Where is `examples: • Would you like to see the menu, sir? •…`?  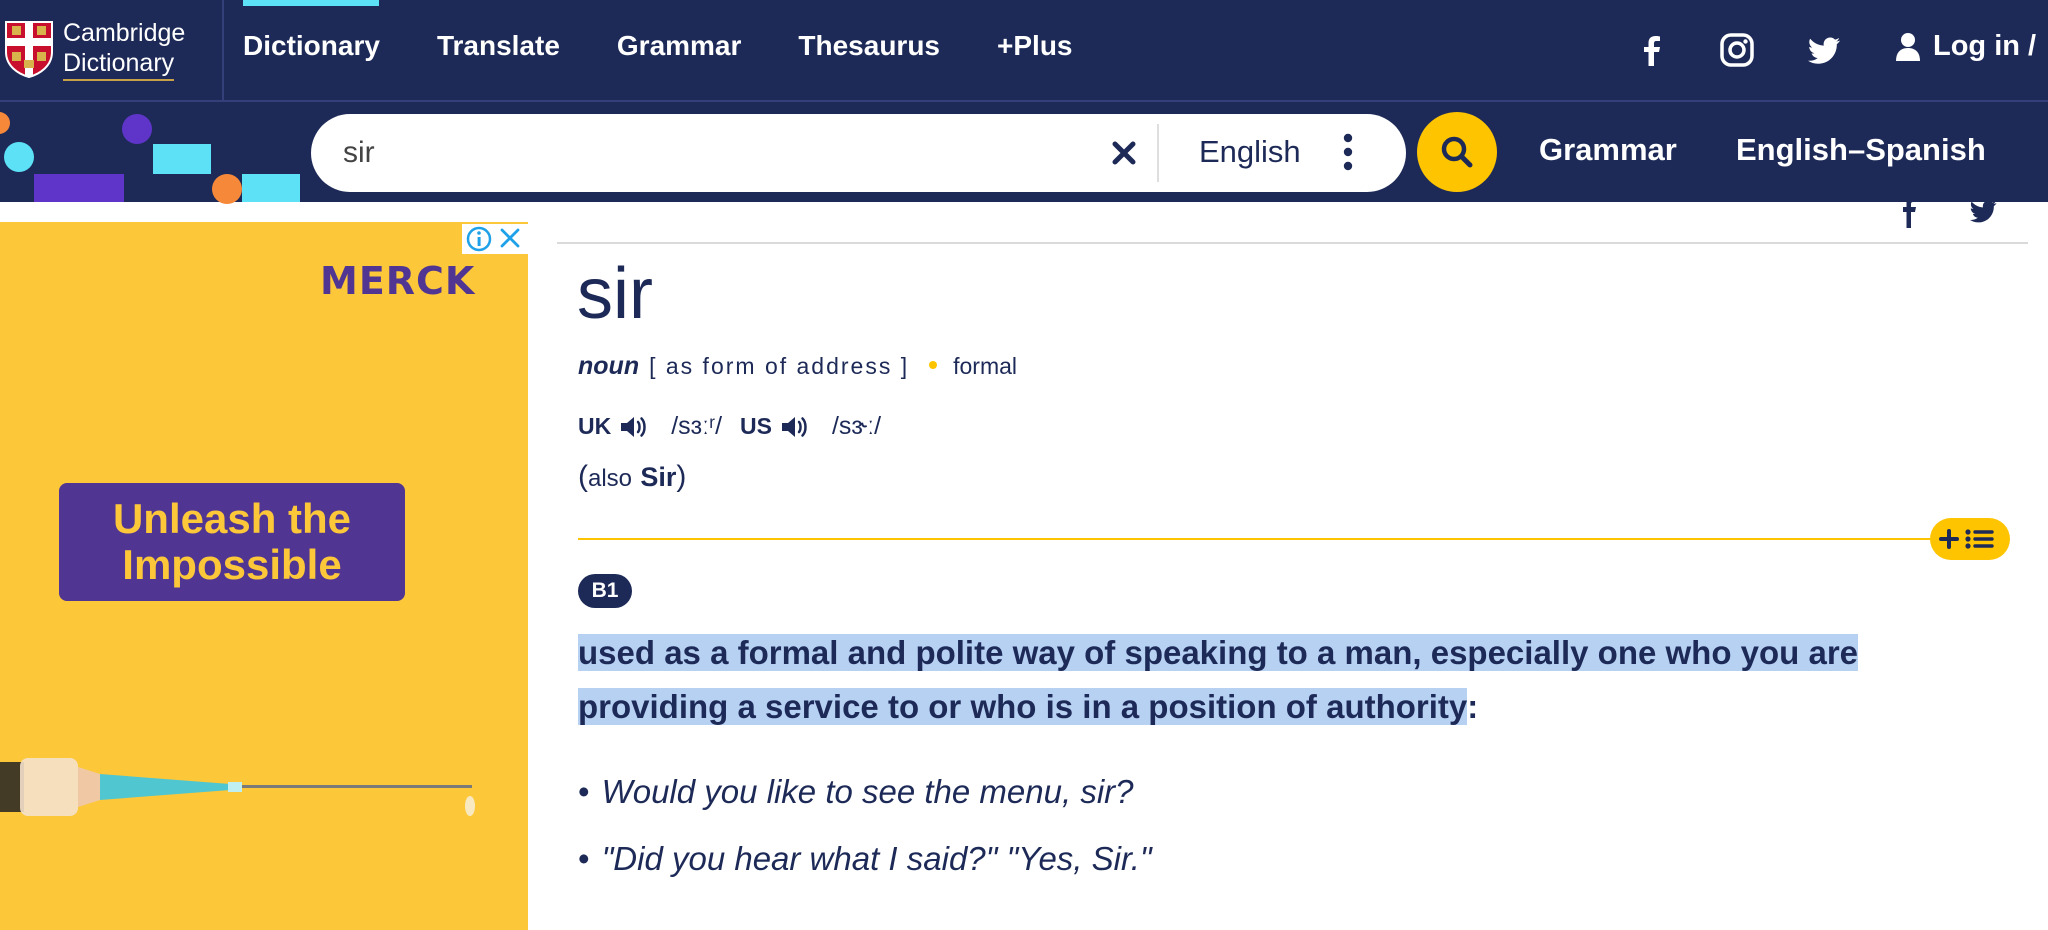
examples: • Would you like to see the menu, sir? •… is located at coordinates (1288, 839).